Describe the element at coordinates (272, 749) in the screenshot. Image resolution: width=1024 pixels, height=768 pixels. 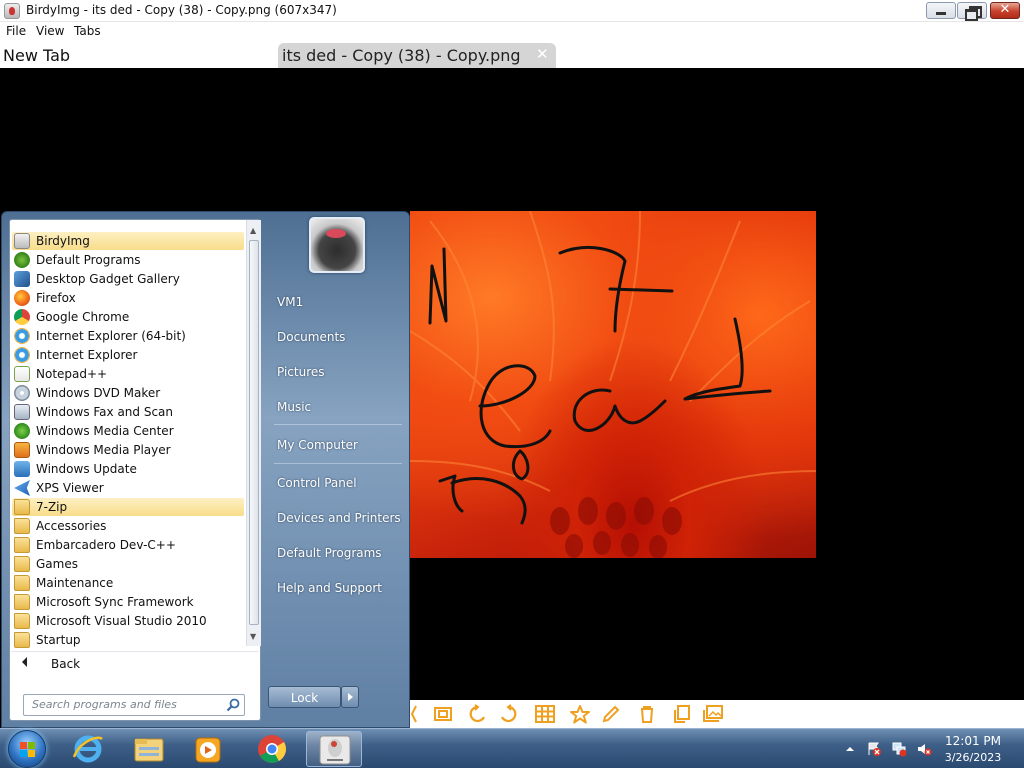
I see `chrome-icon` at that location.